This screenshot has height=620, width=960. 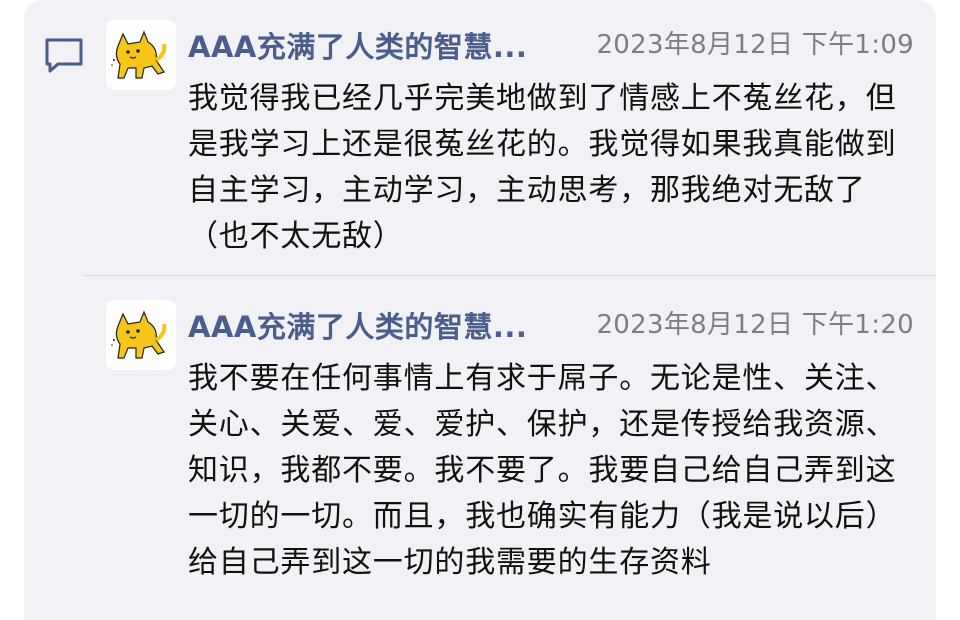 I want to click on timestamp: 2023年8月12日 下午1:20, so click(x=755, y=325).